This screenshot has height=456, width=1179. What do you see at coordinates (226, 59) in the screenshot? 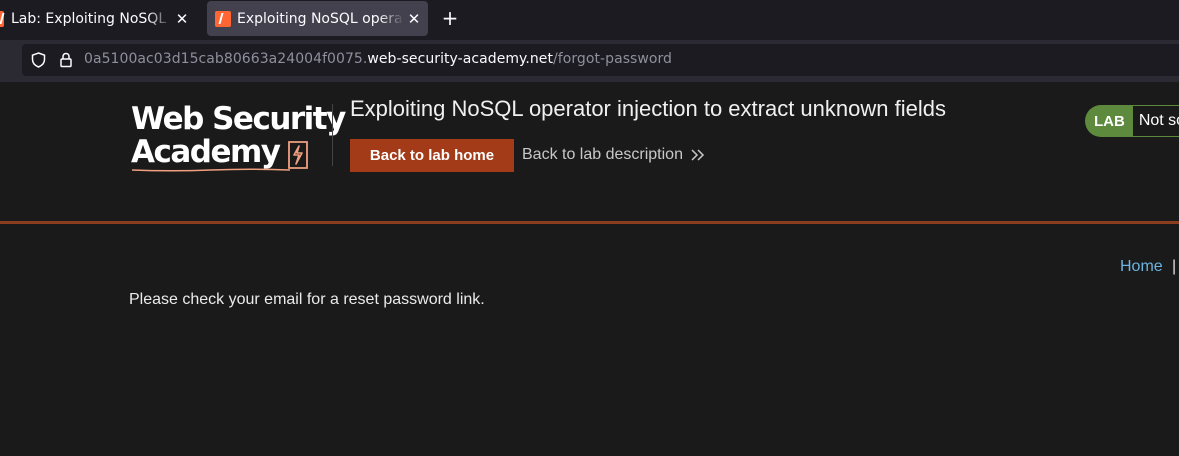
I see `url-prefix: 0a5100ac03d15cab80663a24004f0075.` at bounding box center [226, 59].